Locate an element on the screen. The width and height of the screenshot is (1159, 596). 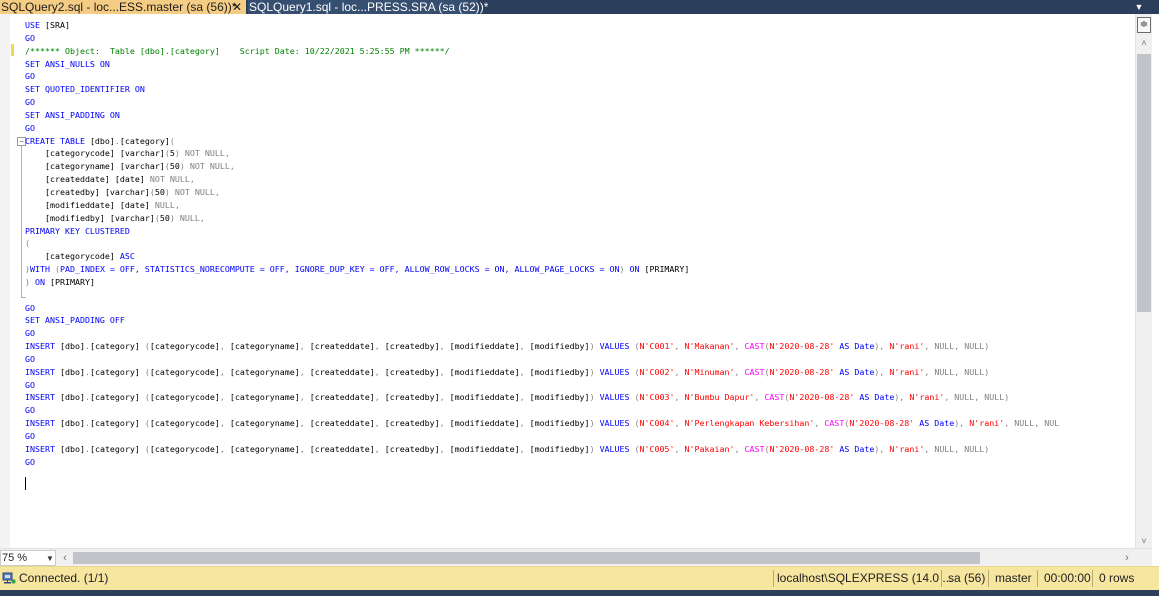
code-token: 50 is located at coordinates (174, 166).